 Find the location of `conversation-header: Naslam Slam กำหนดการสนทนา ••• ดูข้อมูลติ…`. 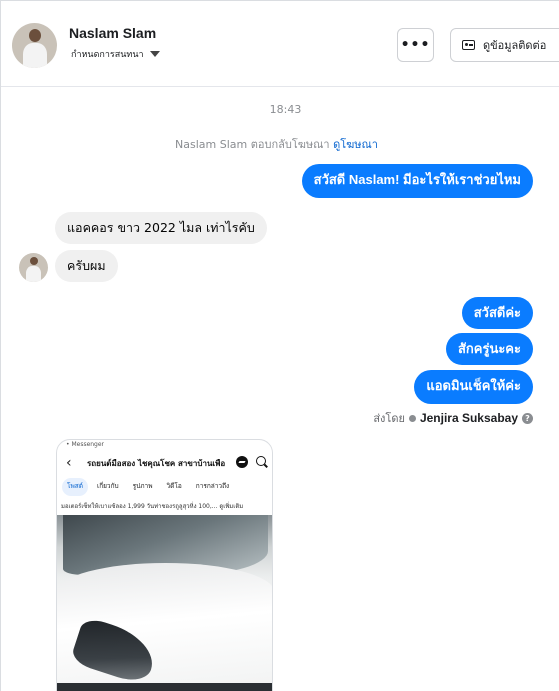

conversation-header: Naslam Slam กำหนดการสนทนา ••• ดูข้อมูลติ… is located at coordinates (280, 44).